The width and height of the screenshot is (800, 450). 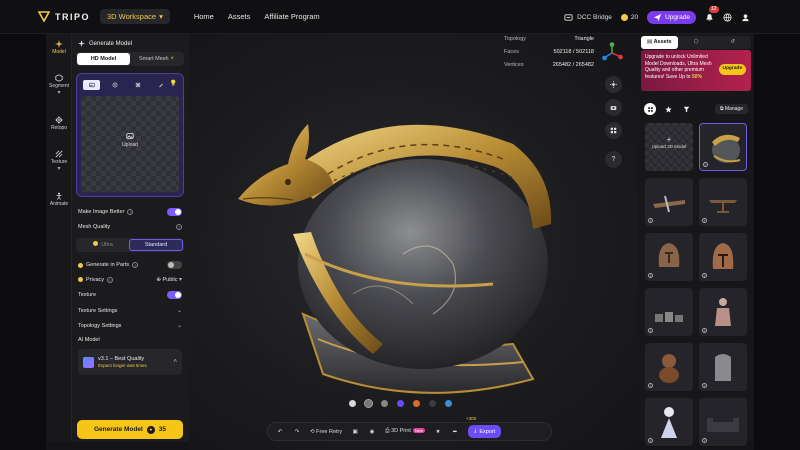 What do you see at coordinates (745, 17) in the screenshot?
I see `user-icon` at bounding box center [745, 17].